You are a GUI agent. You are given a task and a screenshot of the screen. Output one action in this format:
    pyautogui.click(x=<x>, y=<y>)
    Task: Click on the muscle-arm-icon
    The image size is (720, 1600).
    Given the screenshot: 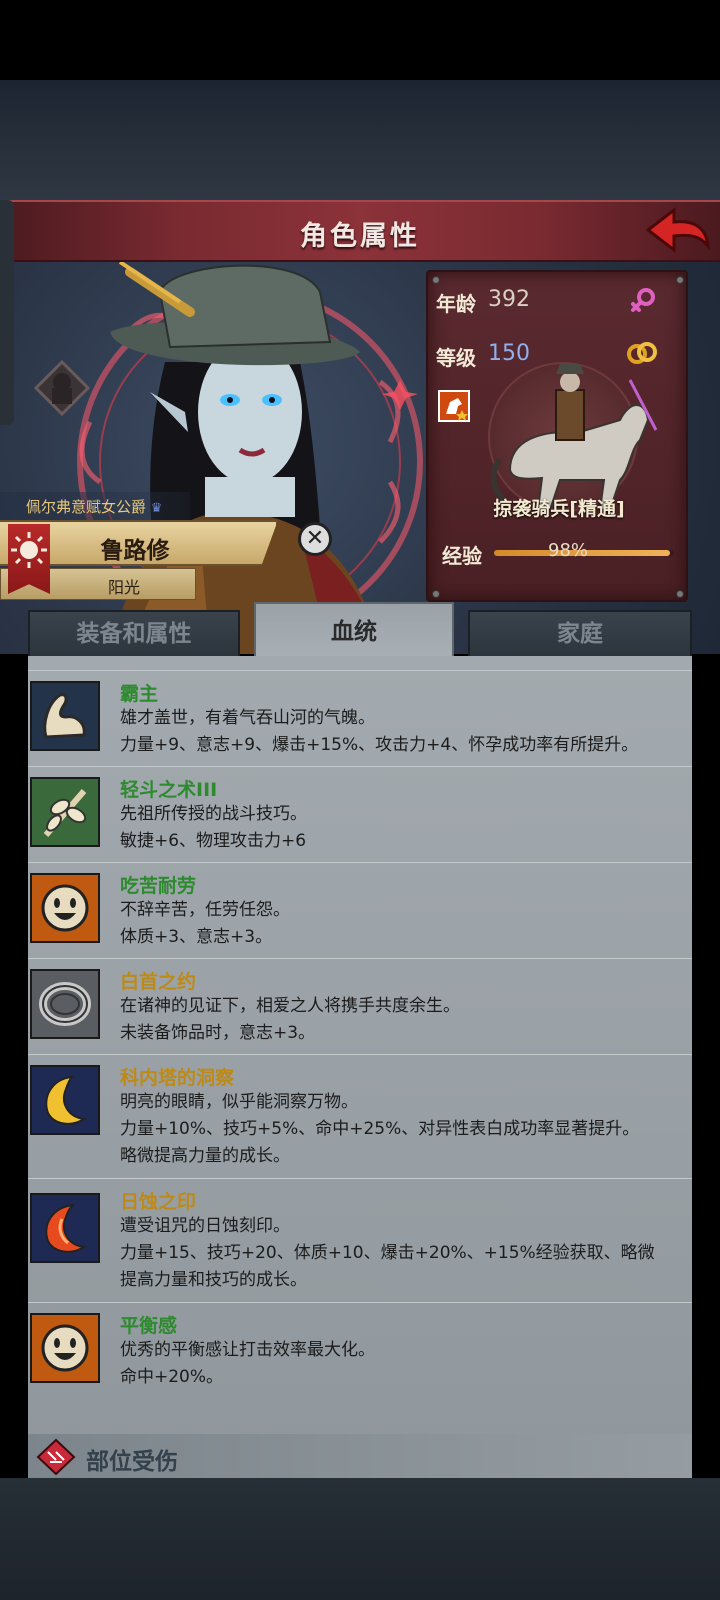 What is the action you would take?
    pyautogui.click(x=65, y=716)
    